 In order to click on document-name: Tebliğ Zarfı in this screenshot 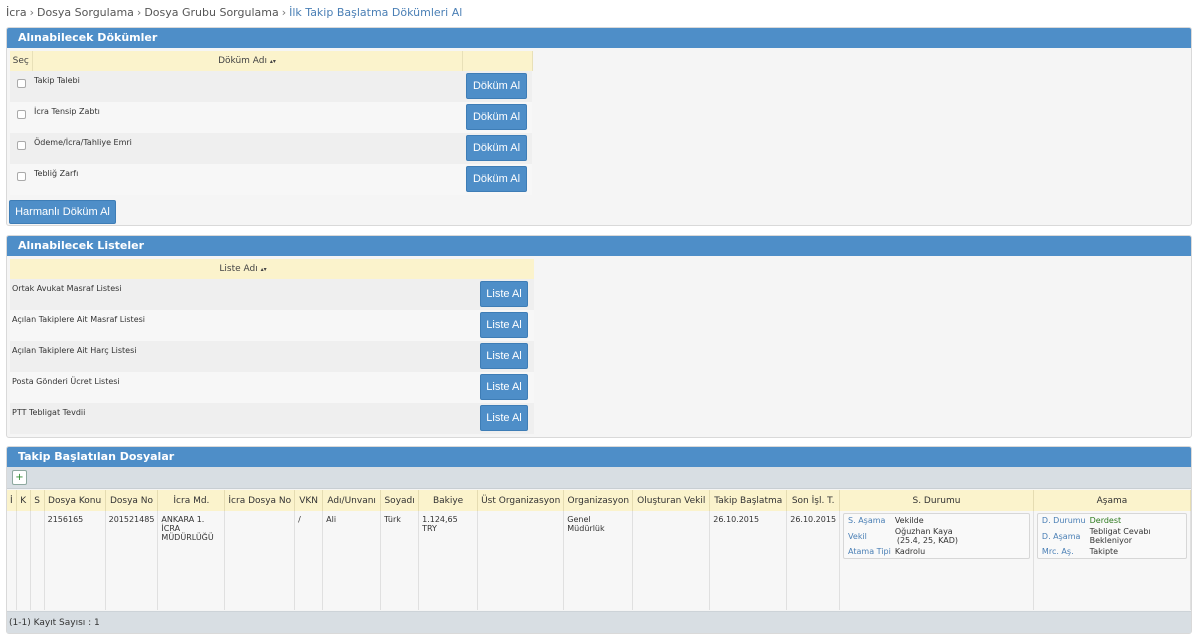, I will do `click(247, 179)`.